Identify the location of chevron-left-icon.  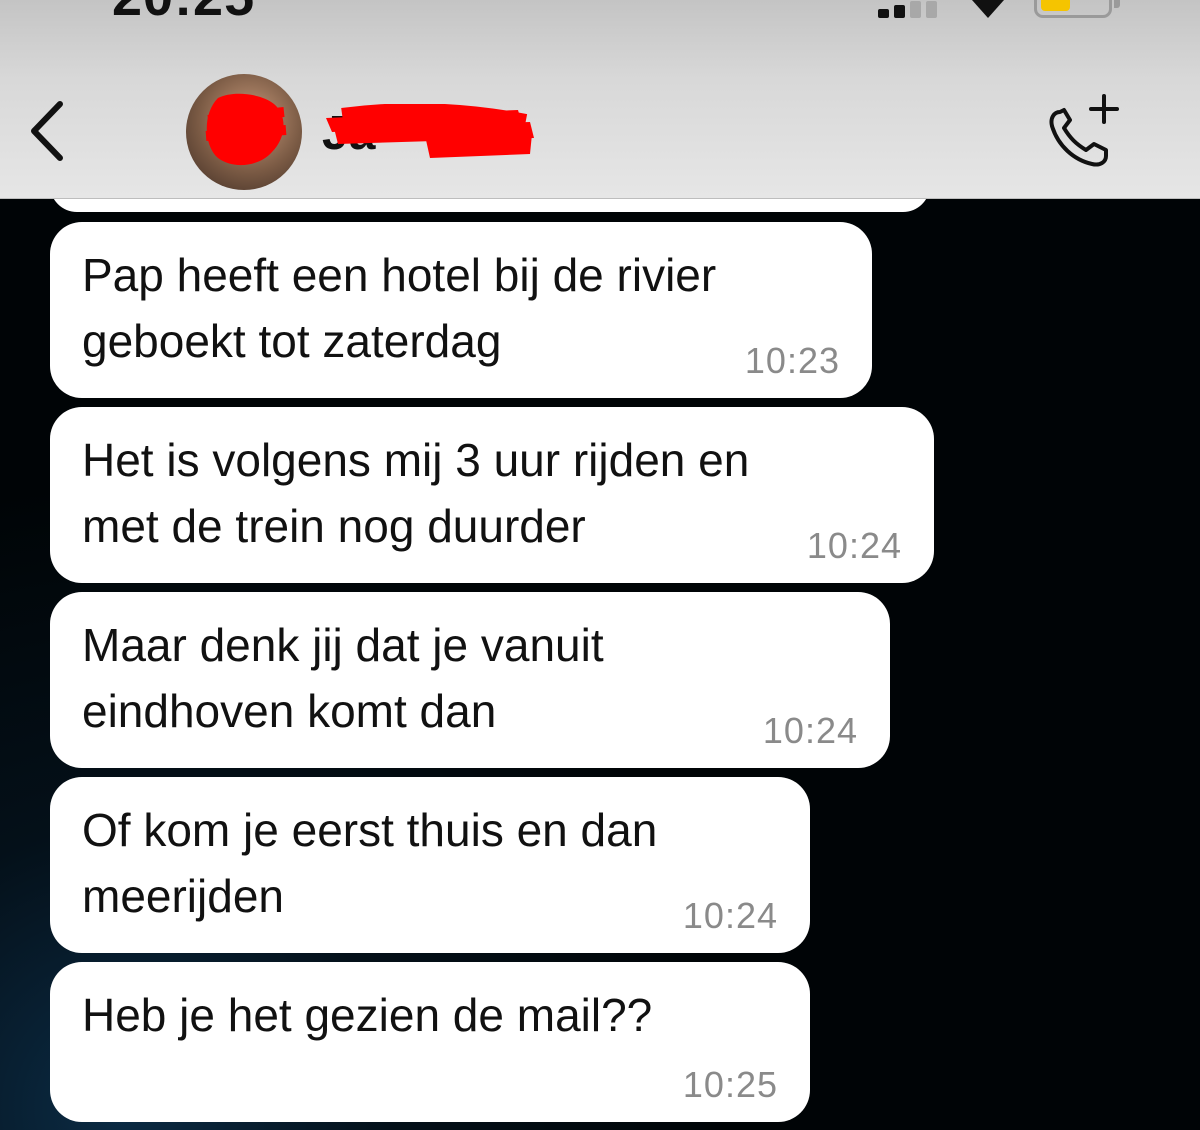
(47, 131).